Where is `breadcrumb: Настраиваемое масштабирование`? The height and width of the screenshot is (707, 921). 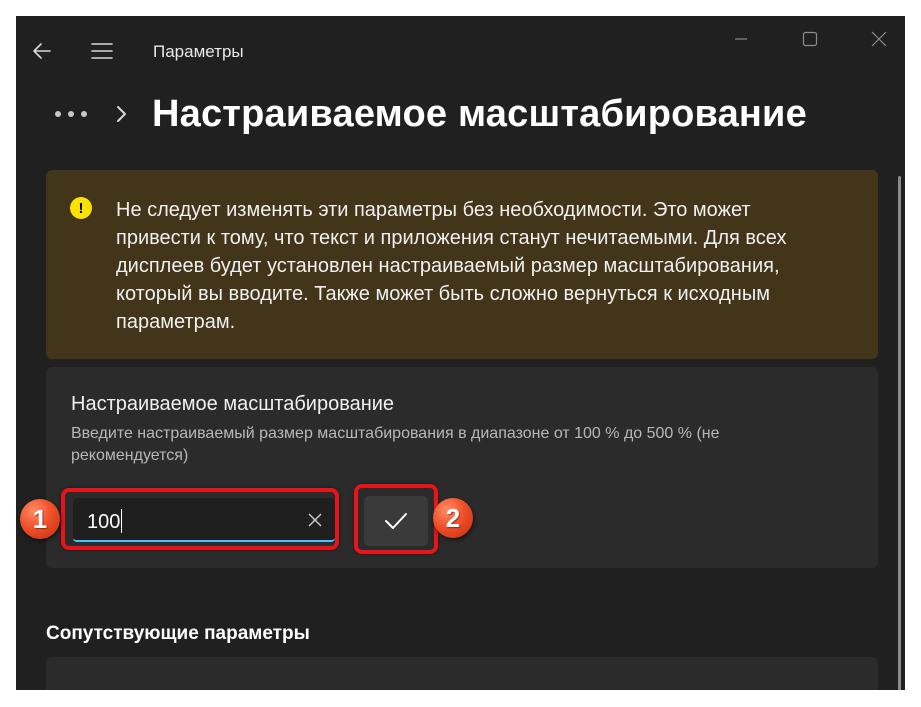 breadcrumb: Настраиваемое масштабирование is located at coordinates (429, 114).